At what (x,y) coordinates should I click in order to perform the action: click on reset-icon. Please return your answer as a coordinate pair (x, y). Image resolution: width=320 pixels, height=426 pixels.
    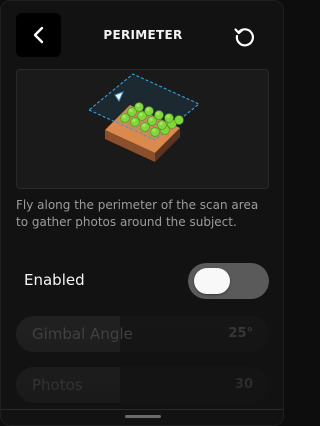
    Looking at the image, I should click on (244, 37).